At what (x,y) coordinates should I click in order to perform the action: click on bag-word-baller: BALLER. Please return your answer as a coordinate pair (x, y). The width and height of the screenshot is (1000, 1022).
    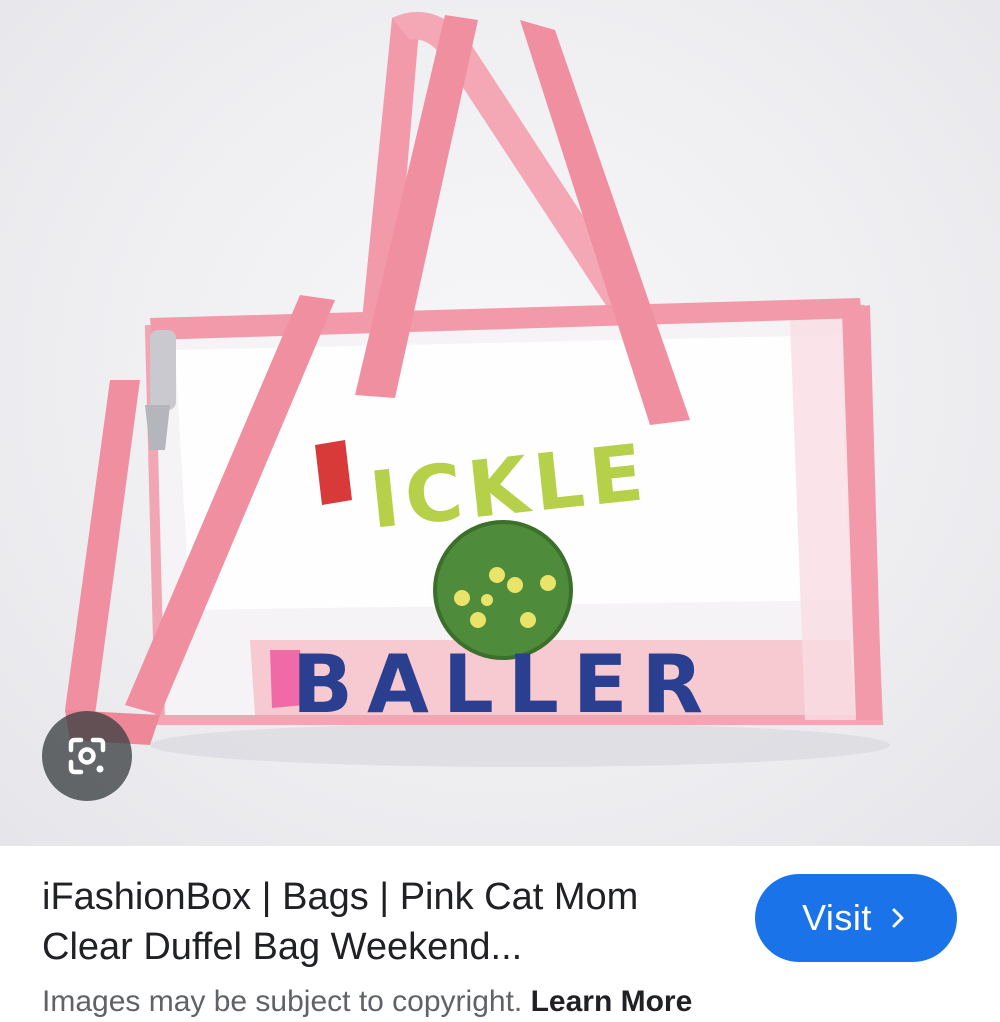
    Looking at the image, I should click on (504, 684).